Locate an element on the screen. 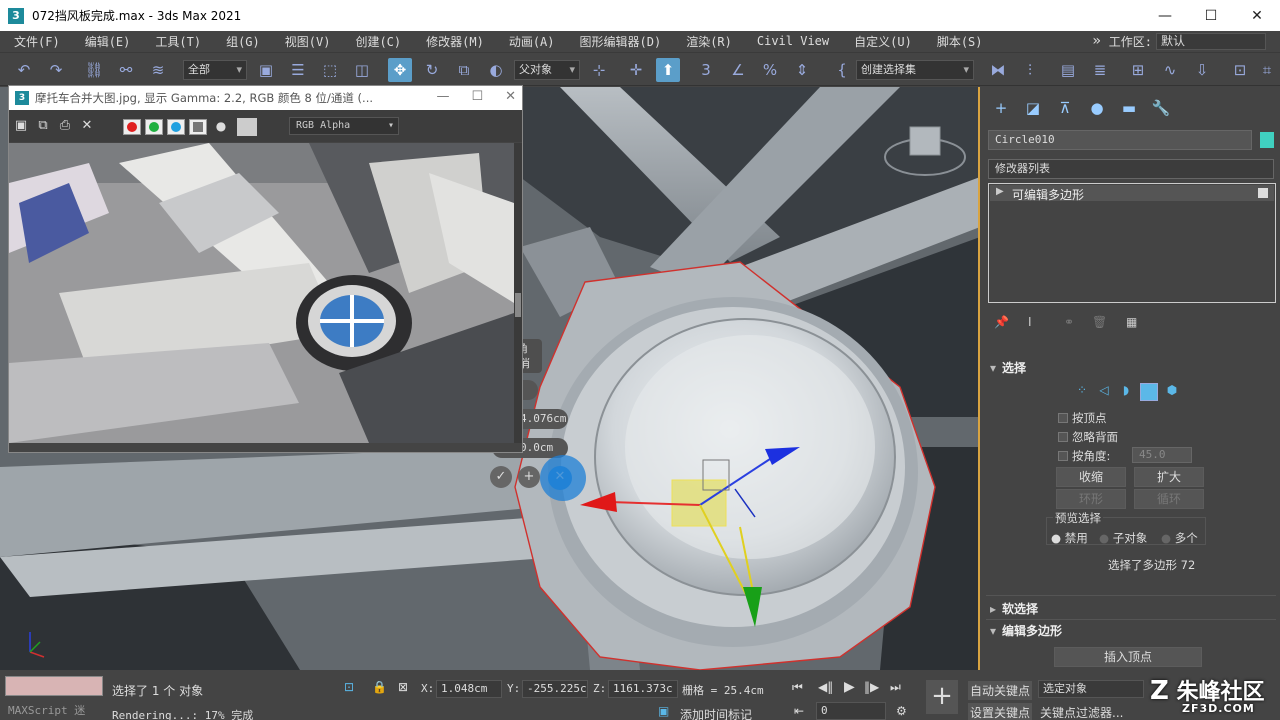 The width and height of the screenshot is (1280, 720). utilities-tab-icon: 🔧 is located at coordinates (1161, 108).